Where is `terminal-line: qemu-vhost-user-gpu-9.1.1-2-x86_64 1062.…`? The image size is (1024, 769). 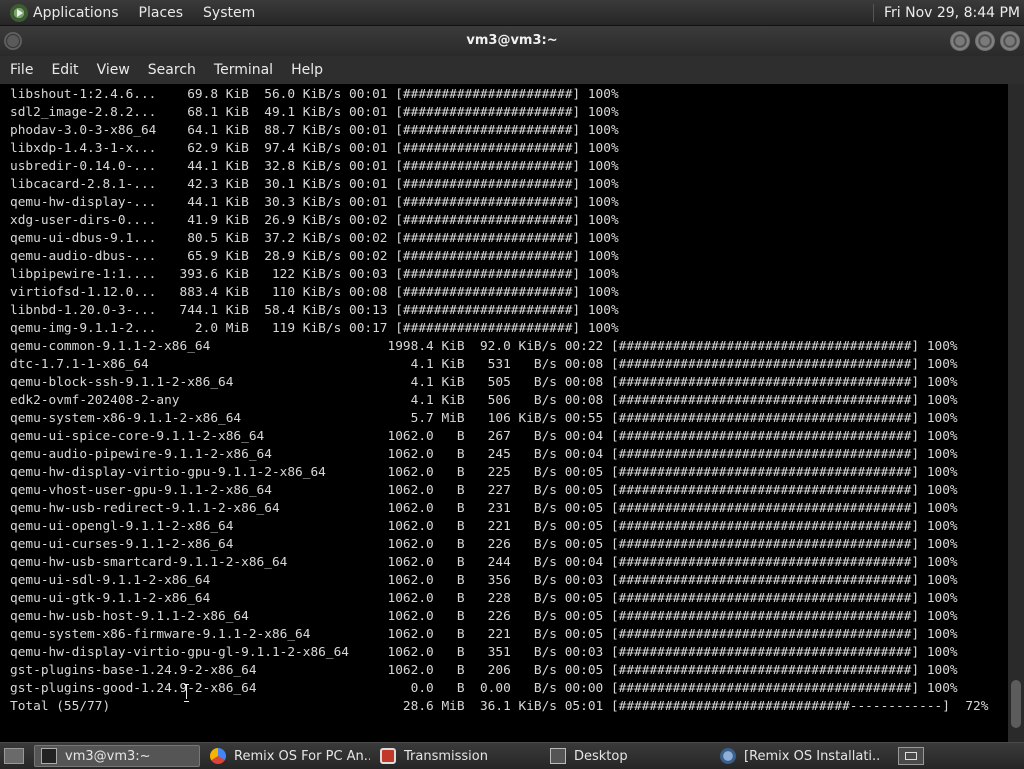
terminal-line: qemu-vhost-user-gpu-9.1.1-2-x86_64 1062.… is located at coordinates (484, 490).